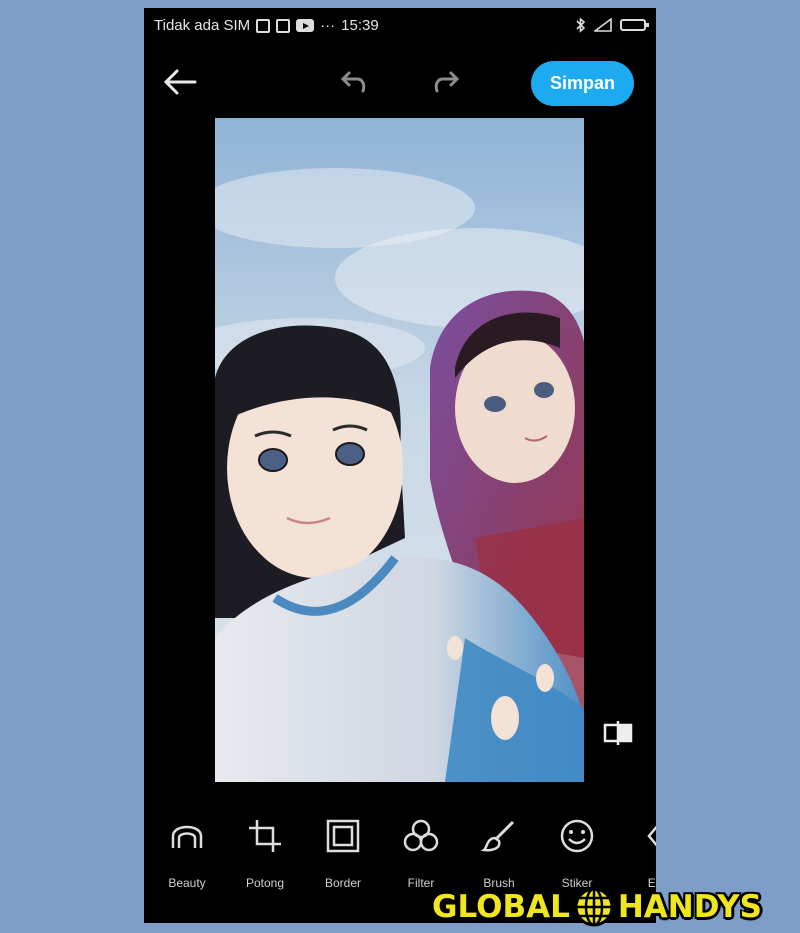  I want to click on status-right, so click(612, 25).